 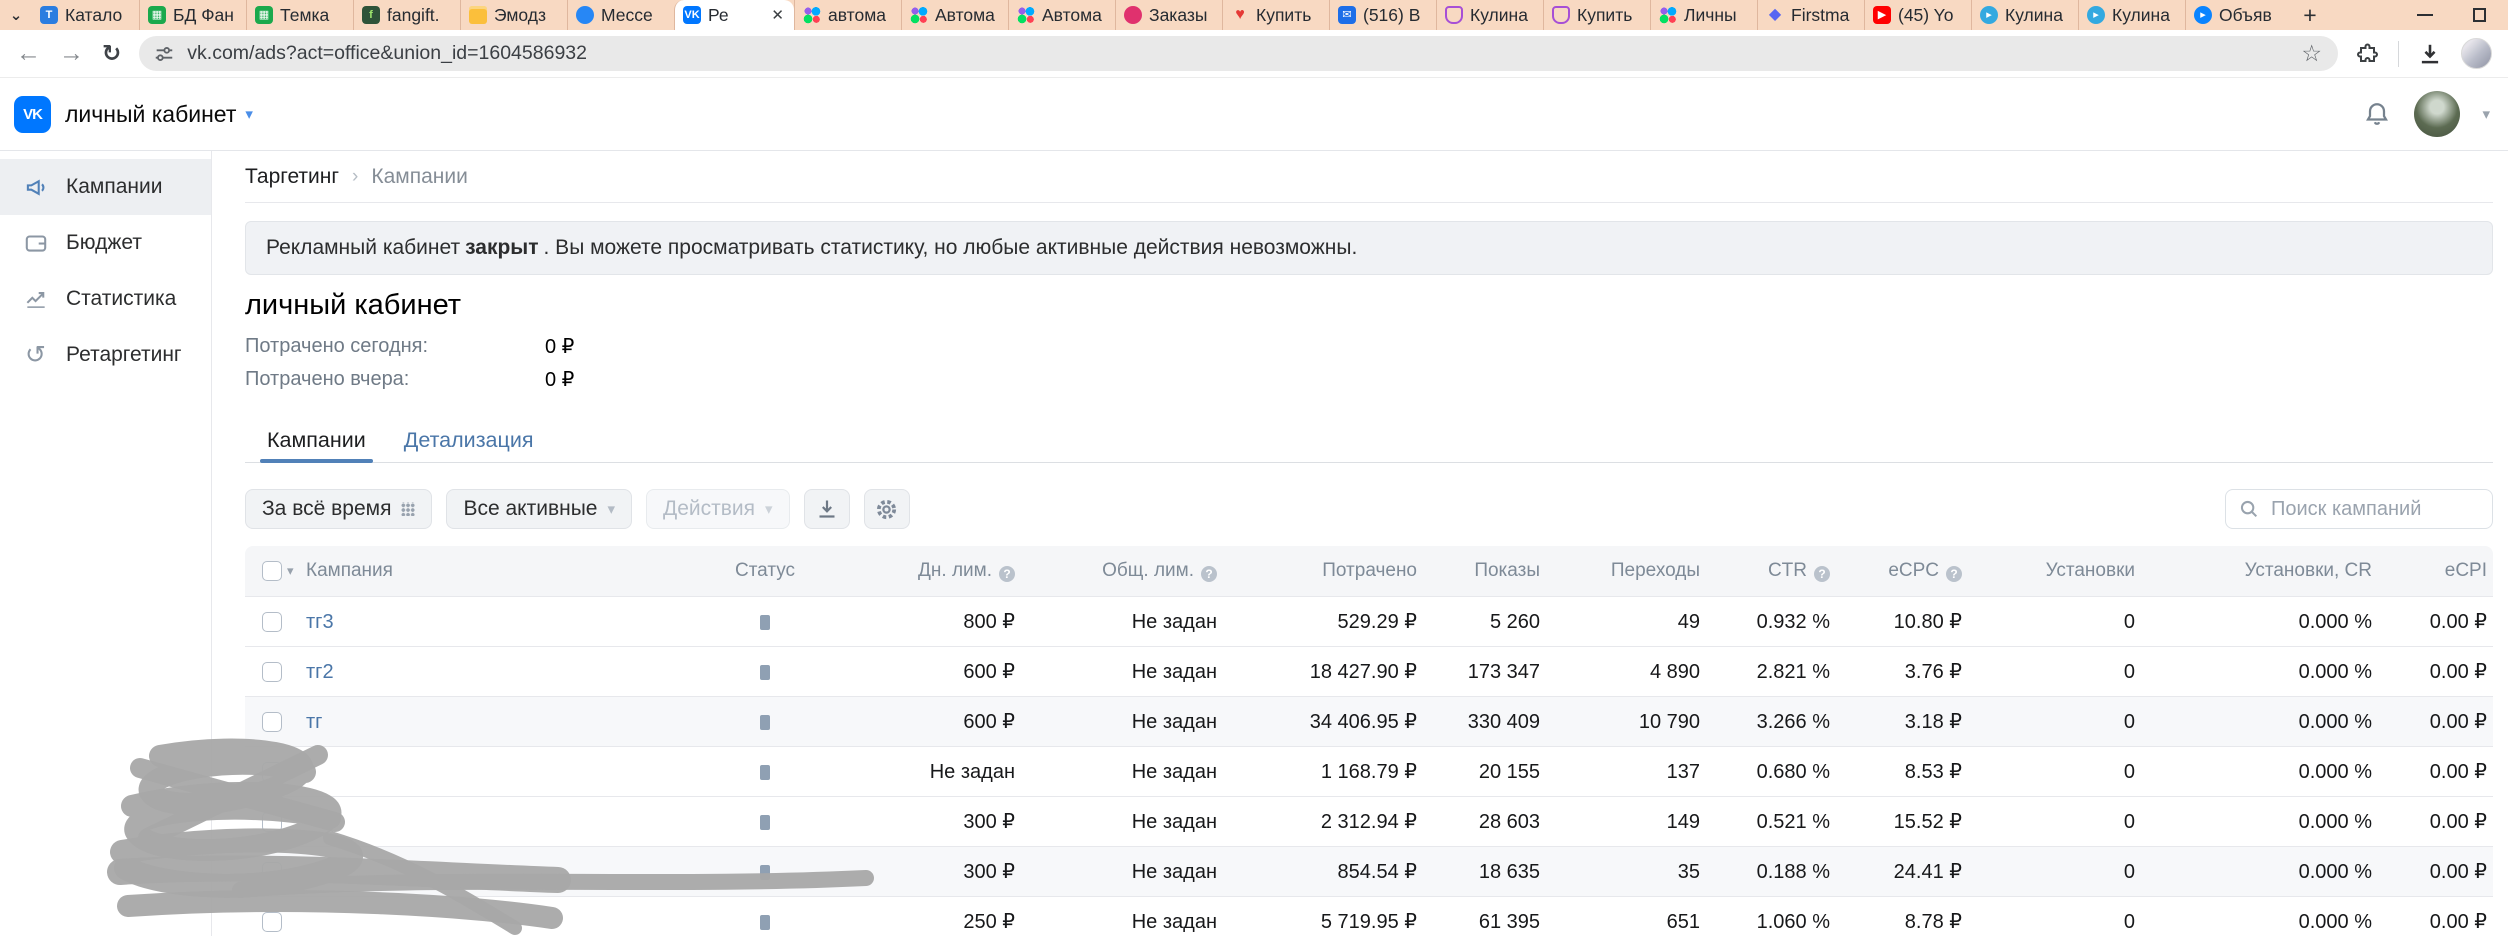 What do you see at coordinates (2203, 15) in the screenshot?
I see `ads-app-icon: ▸` at bounding box center [2203, 15].